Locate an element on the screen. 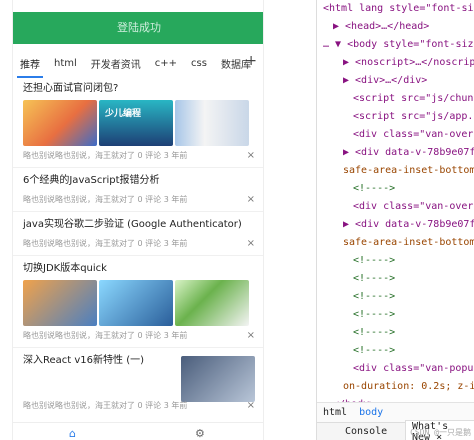 The width and height of the screenshot is (474, 440). home-icon: ⌂ is located at coordinates (72, 433).